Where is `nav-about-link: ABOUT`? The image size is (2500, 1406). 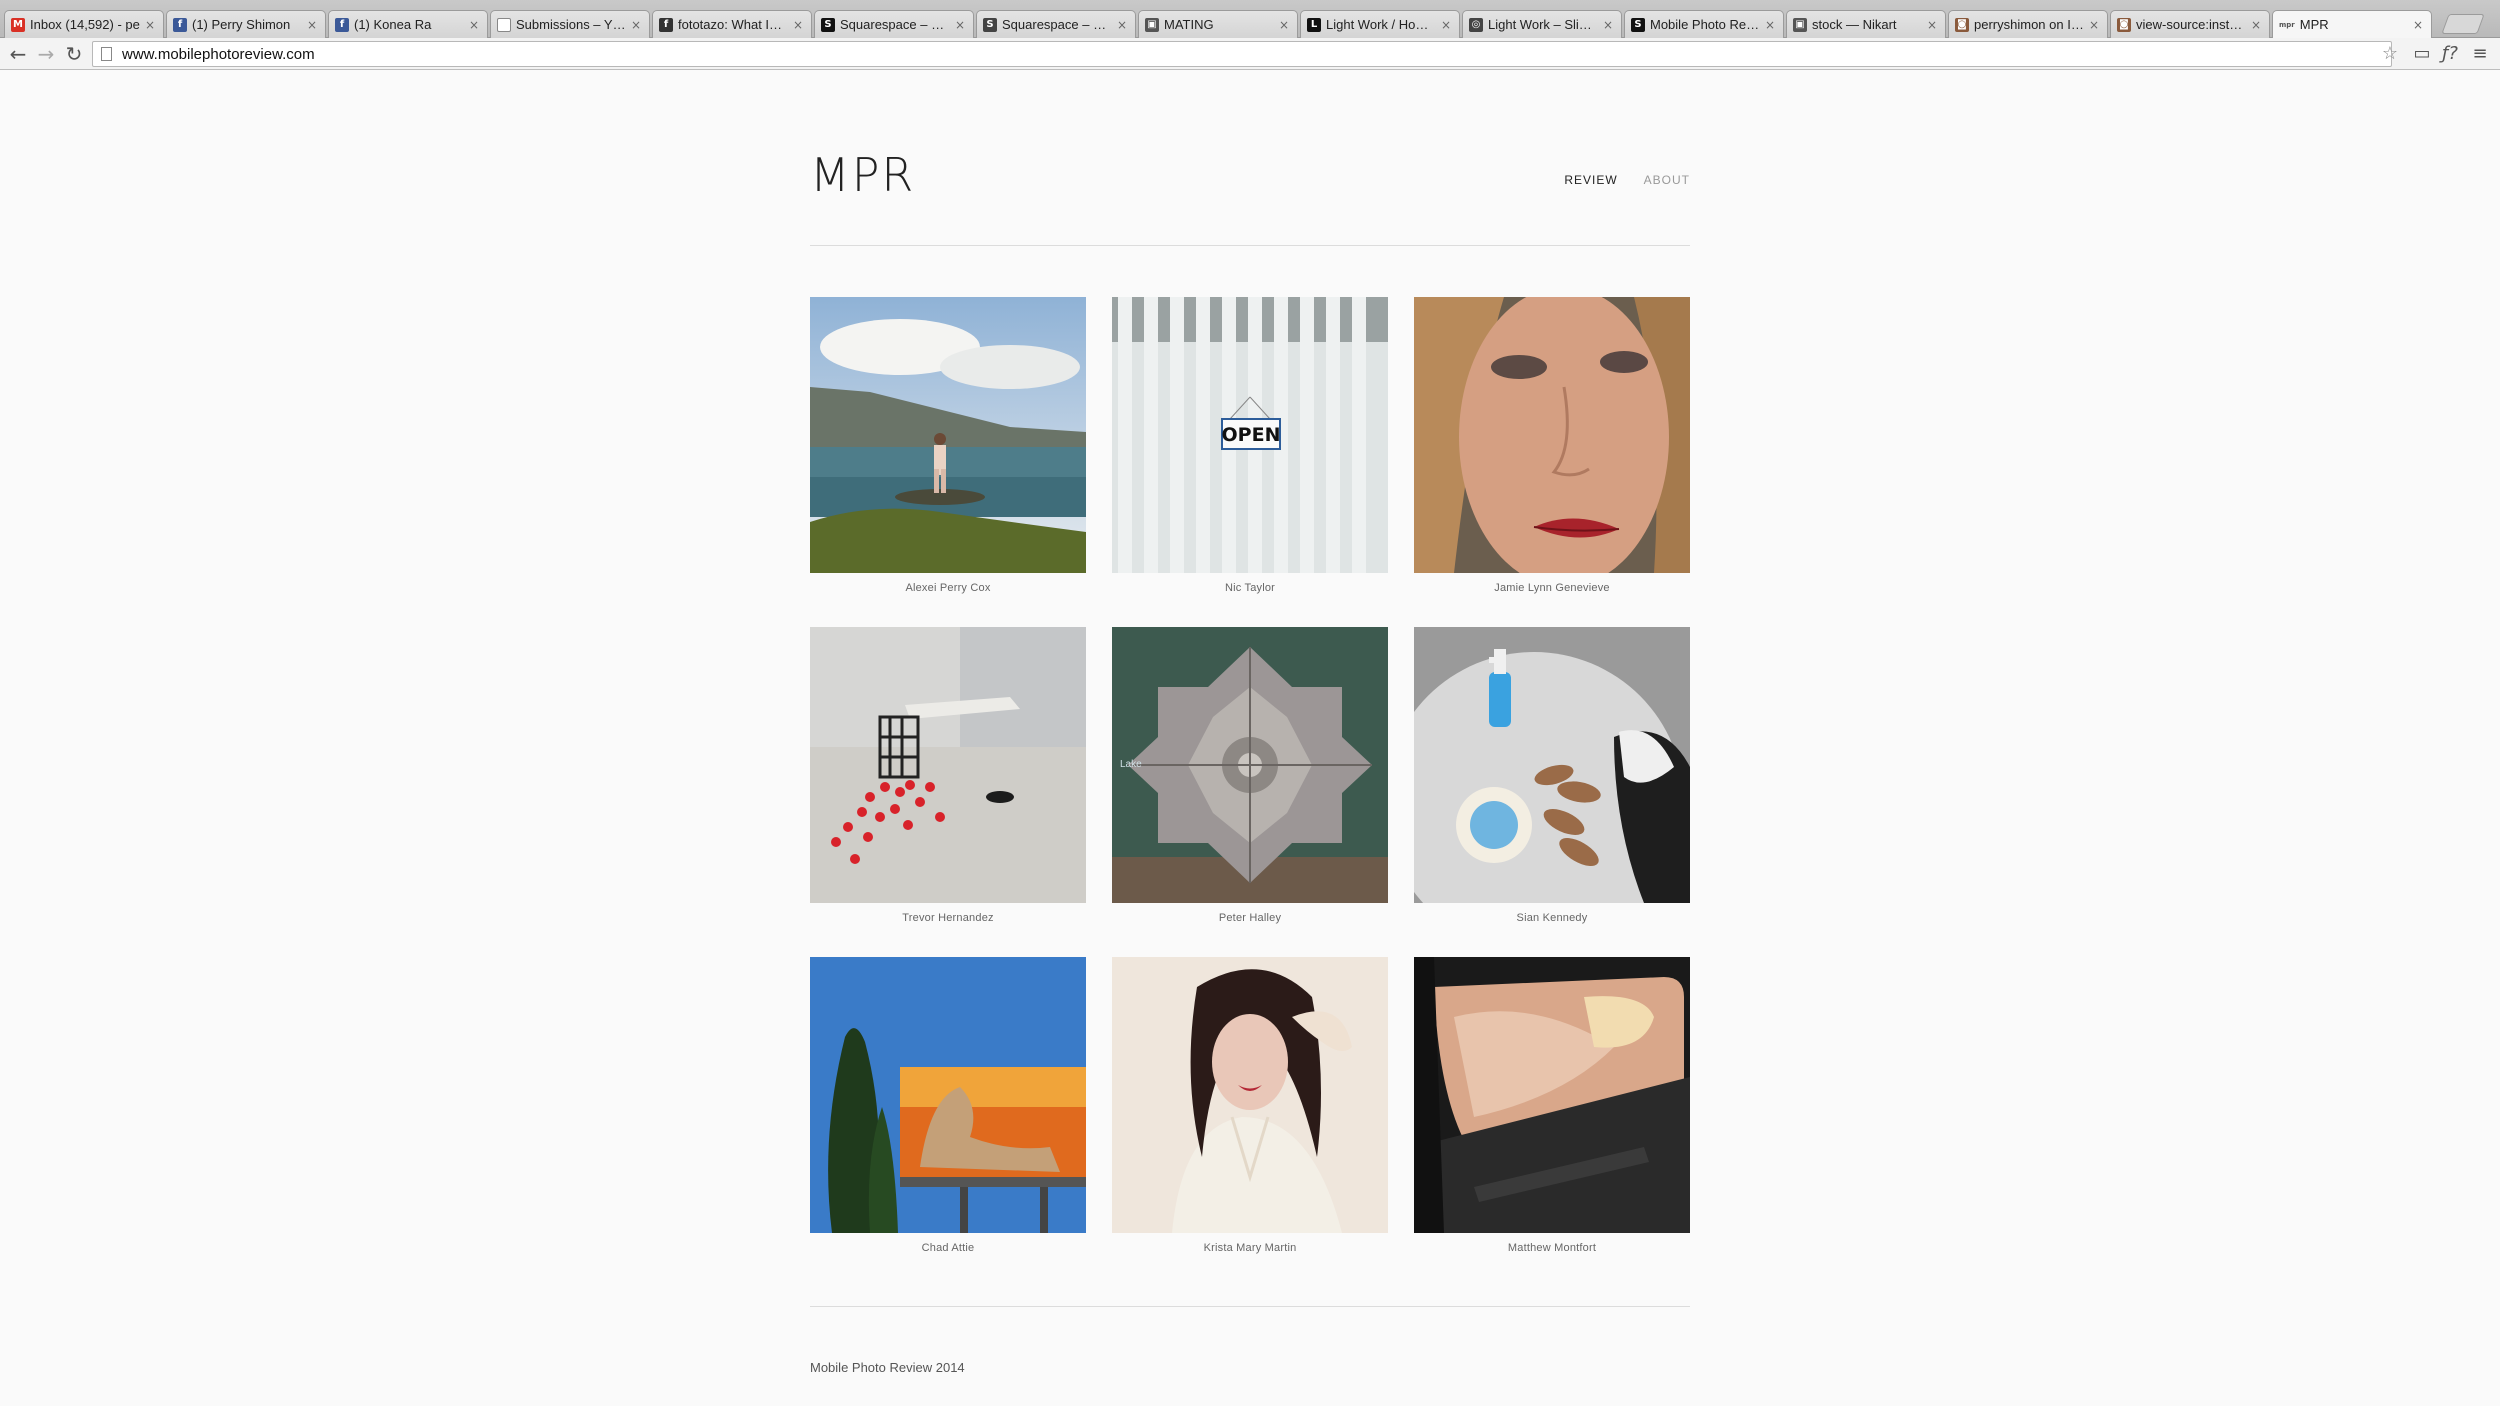
nav-about-link: ABOUT is located at coordinates (1667, 180).